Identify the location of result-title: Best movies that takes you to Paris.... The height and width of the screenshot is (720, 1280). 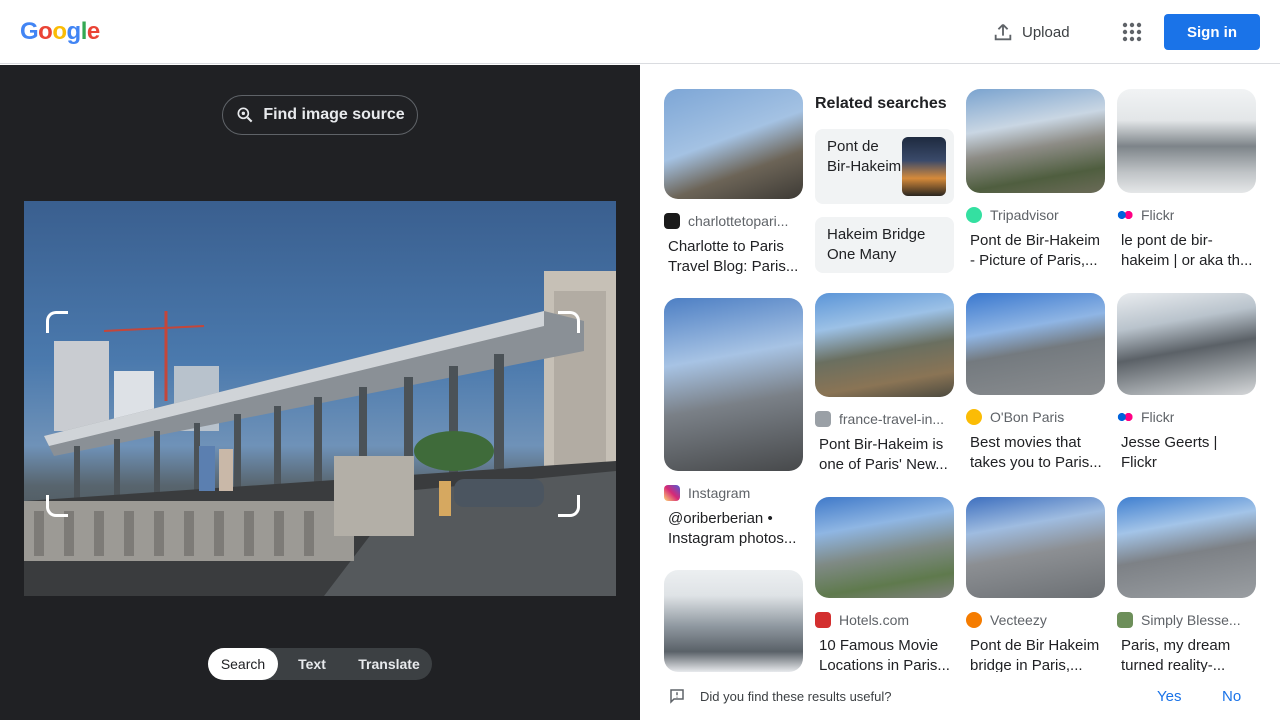
(1035, 453).